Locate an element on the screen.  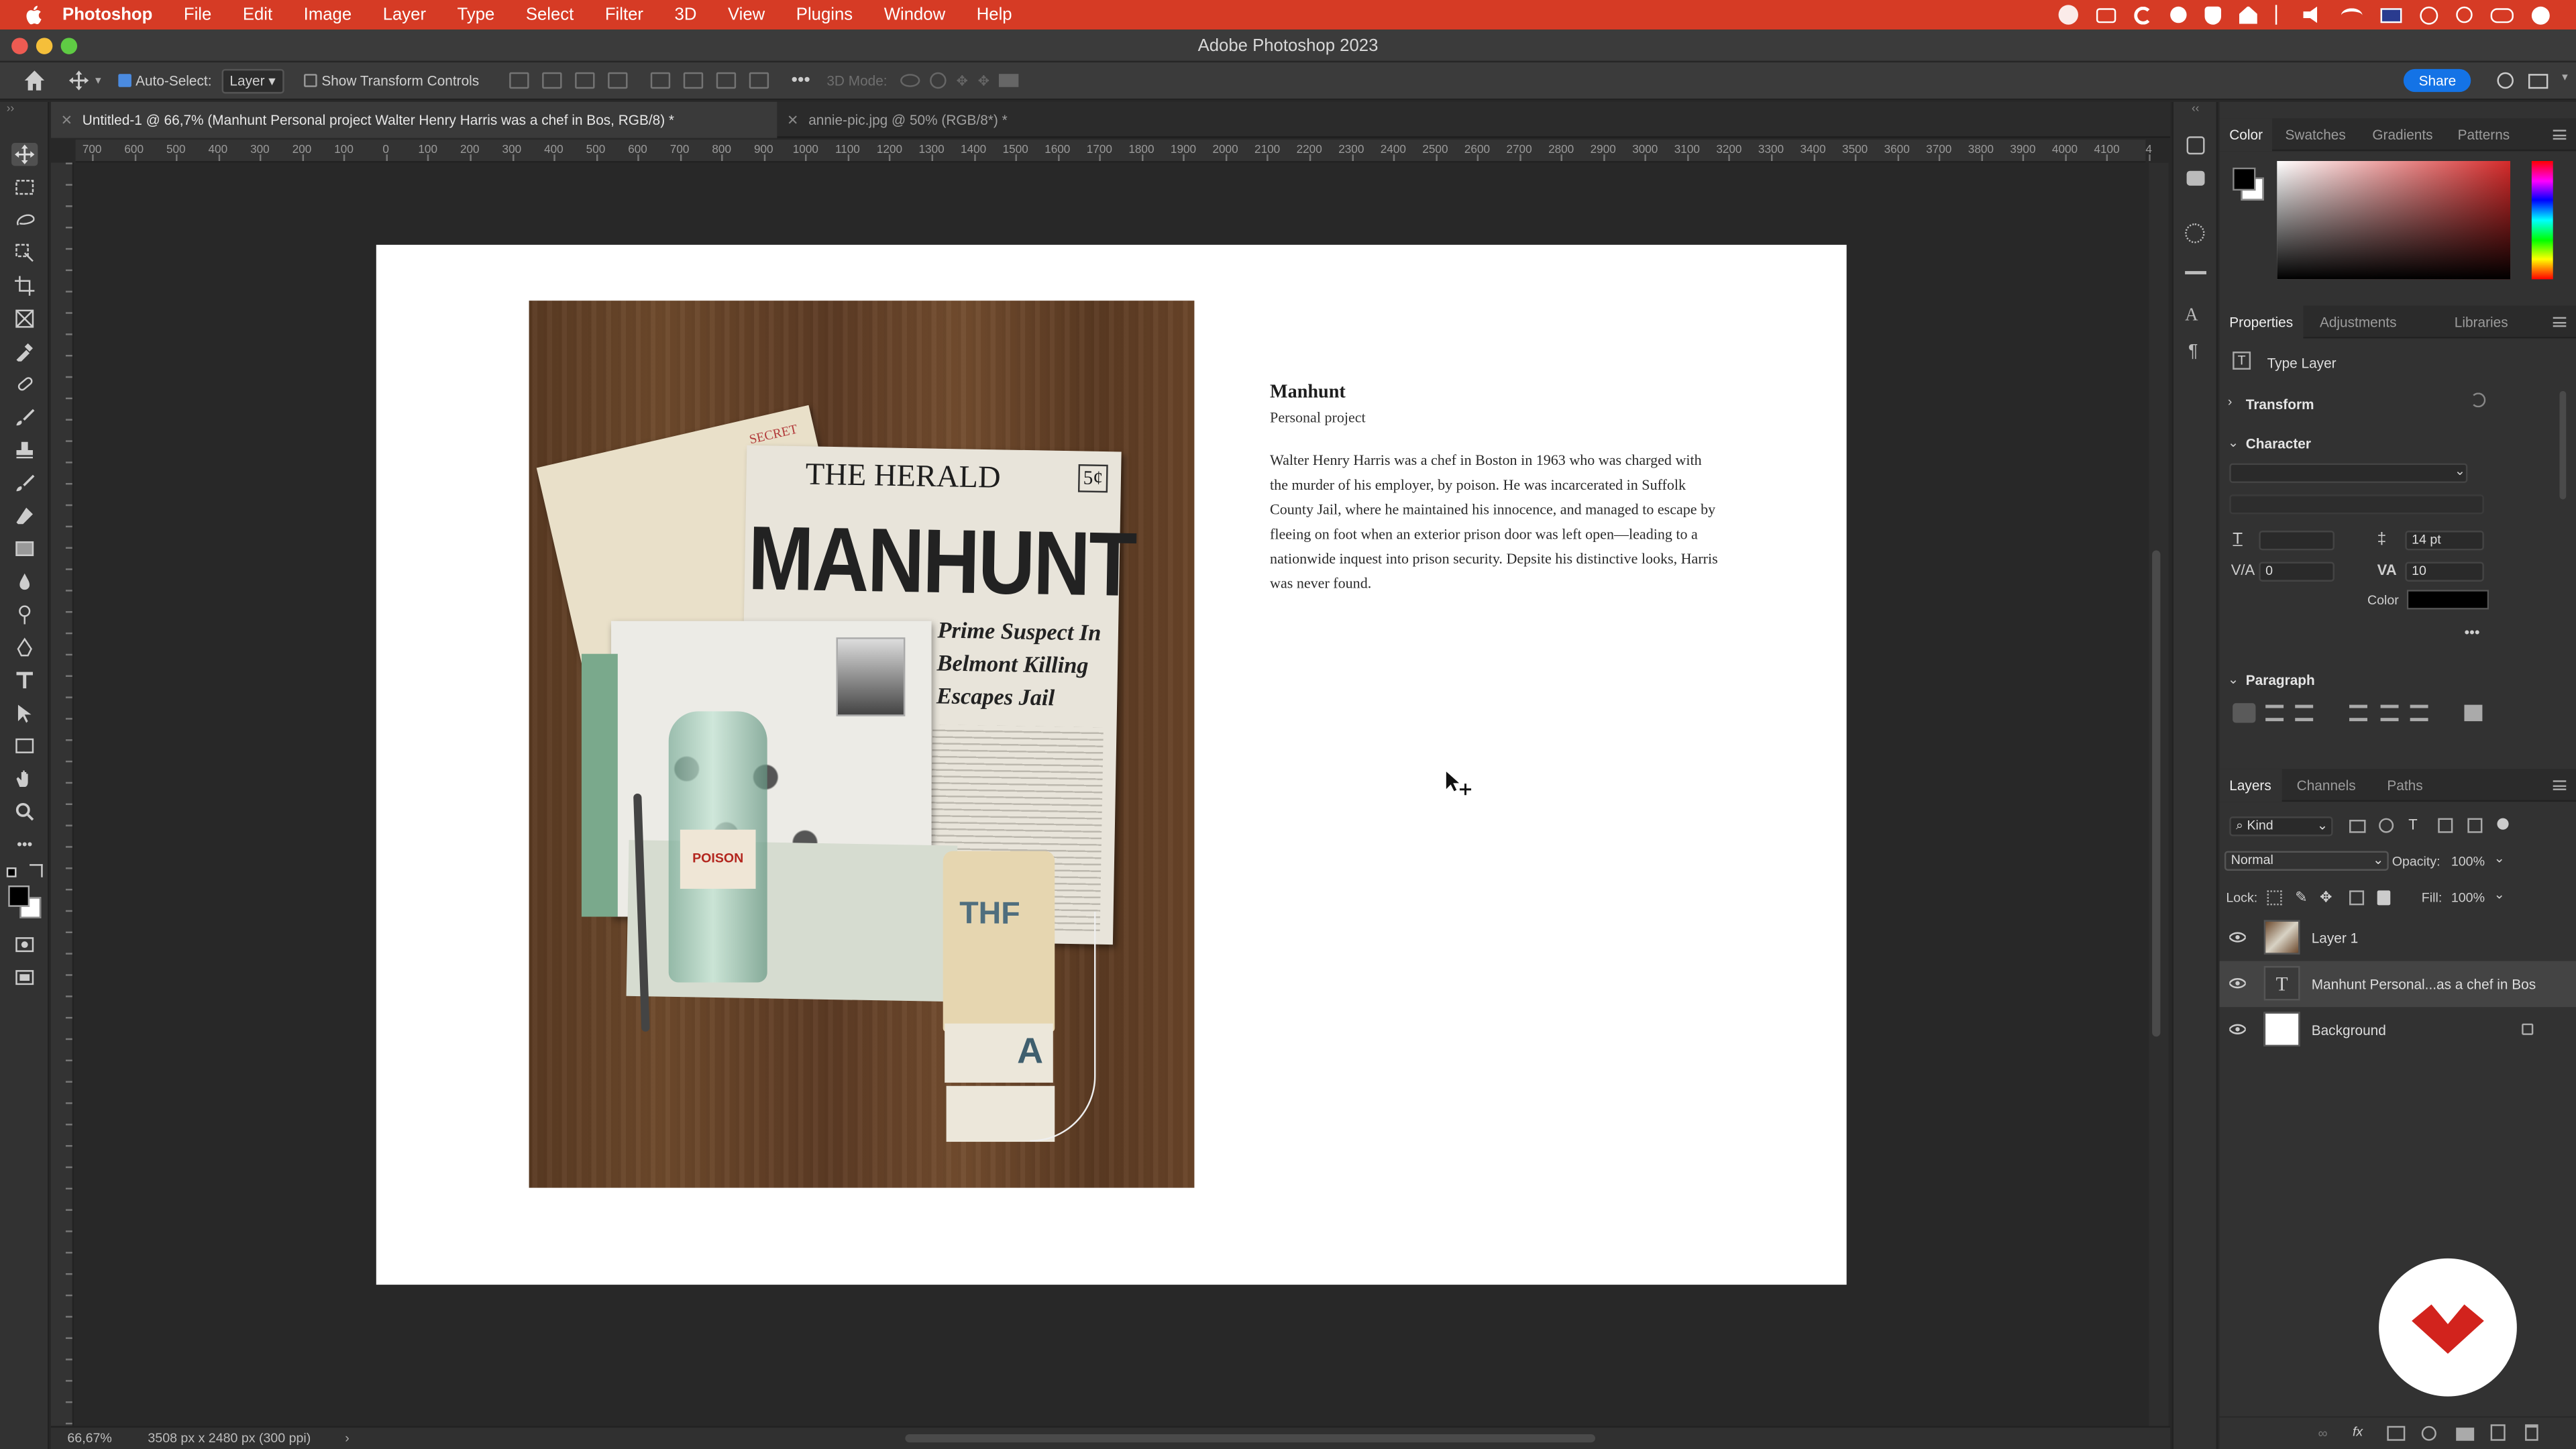
layer-row-background: Background is located at coordinates (2398, 1030).